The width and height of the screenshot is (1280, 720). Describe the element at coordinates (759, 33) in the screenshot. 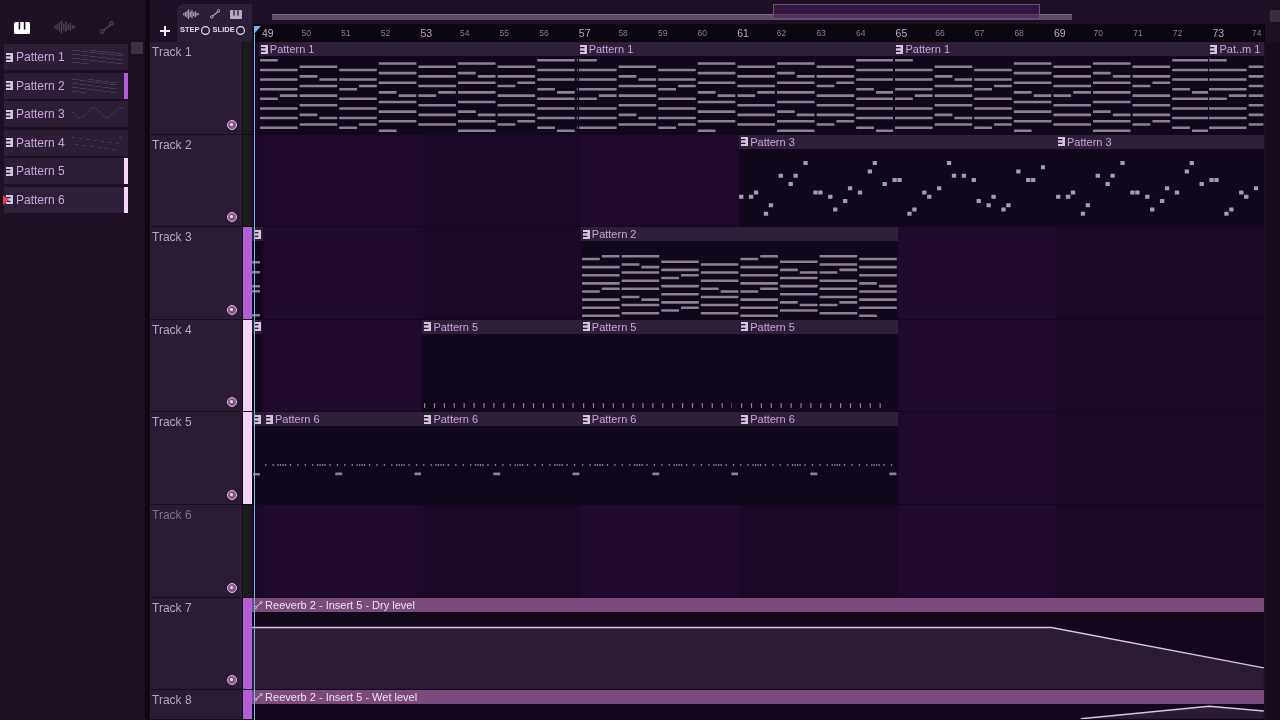

I see `timeline-ruler: 49 50 51 52 53 54 55 56 57 58 59 60 61 62 63 64 65 66 67 68 69 70 71 72 73 74` at that location.